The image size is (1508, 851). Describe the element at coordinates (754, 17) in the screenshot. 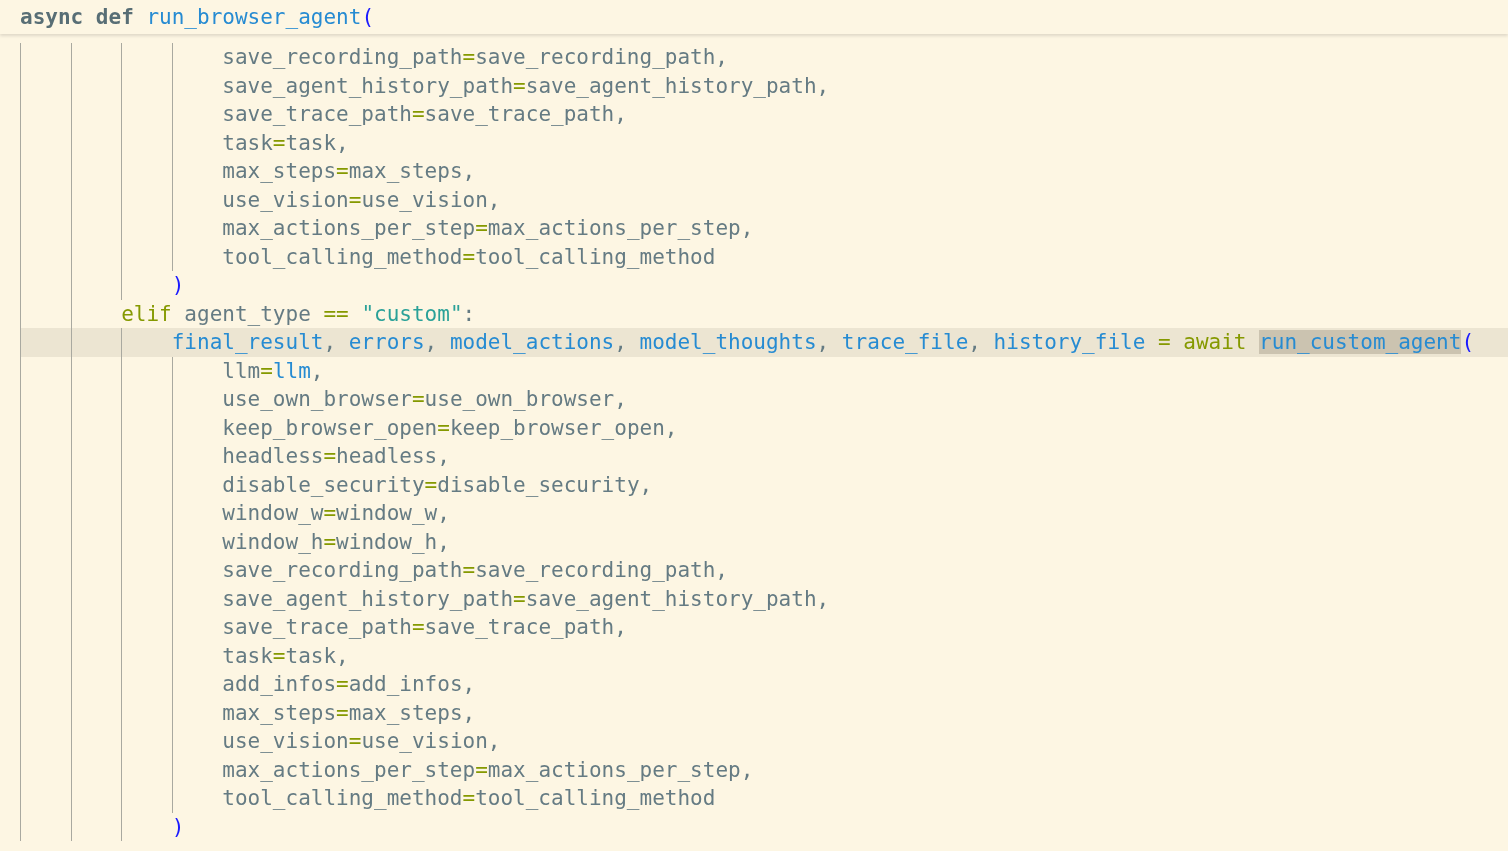

I see `sticky-header: async def run_browser_agent(` at that location.